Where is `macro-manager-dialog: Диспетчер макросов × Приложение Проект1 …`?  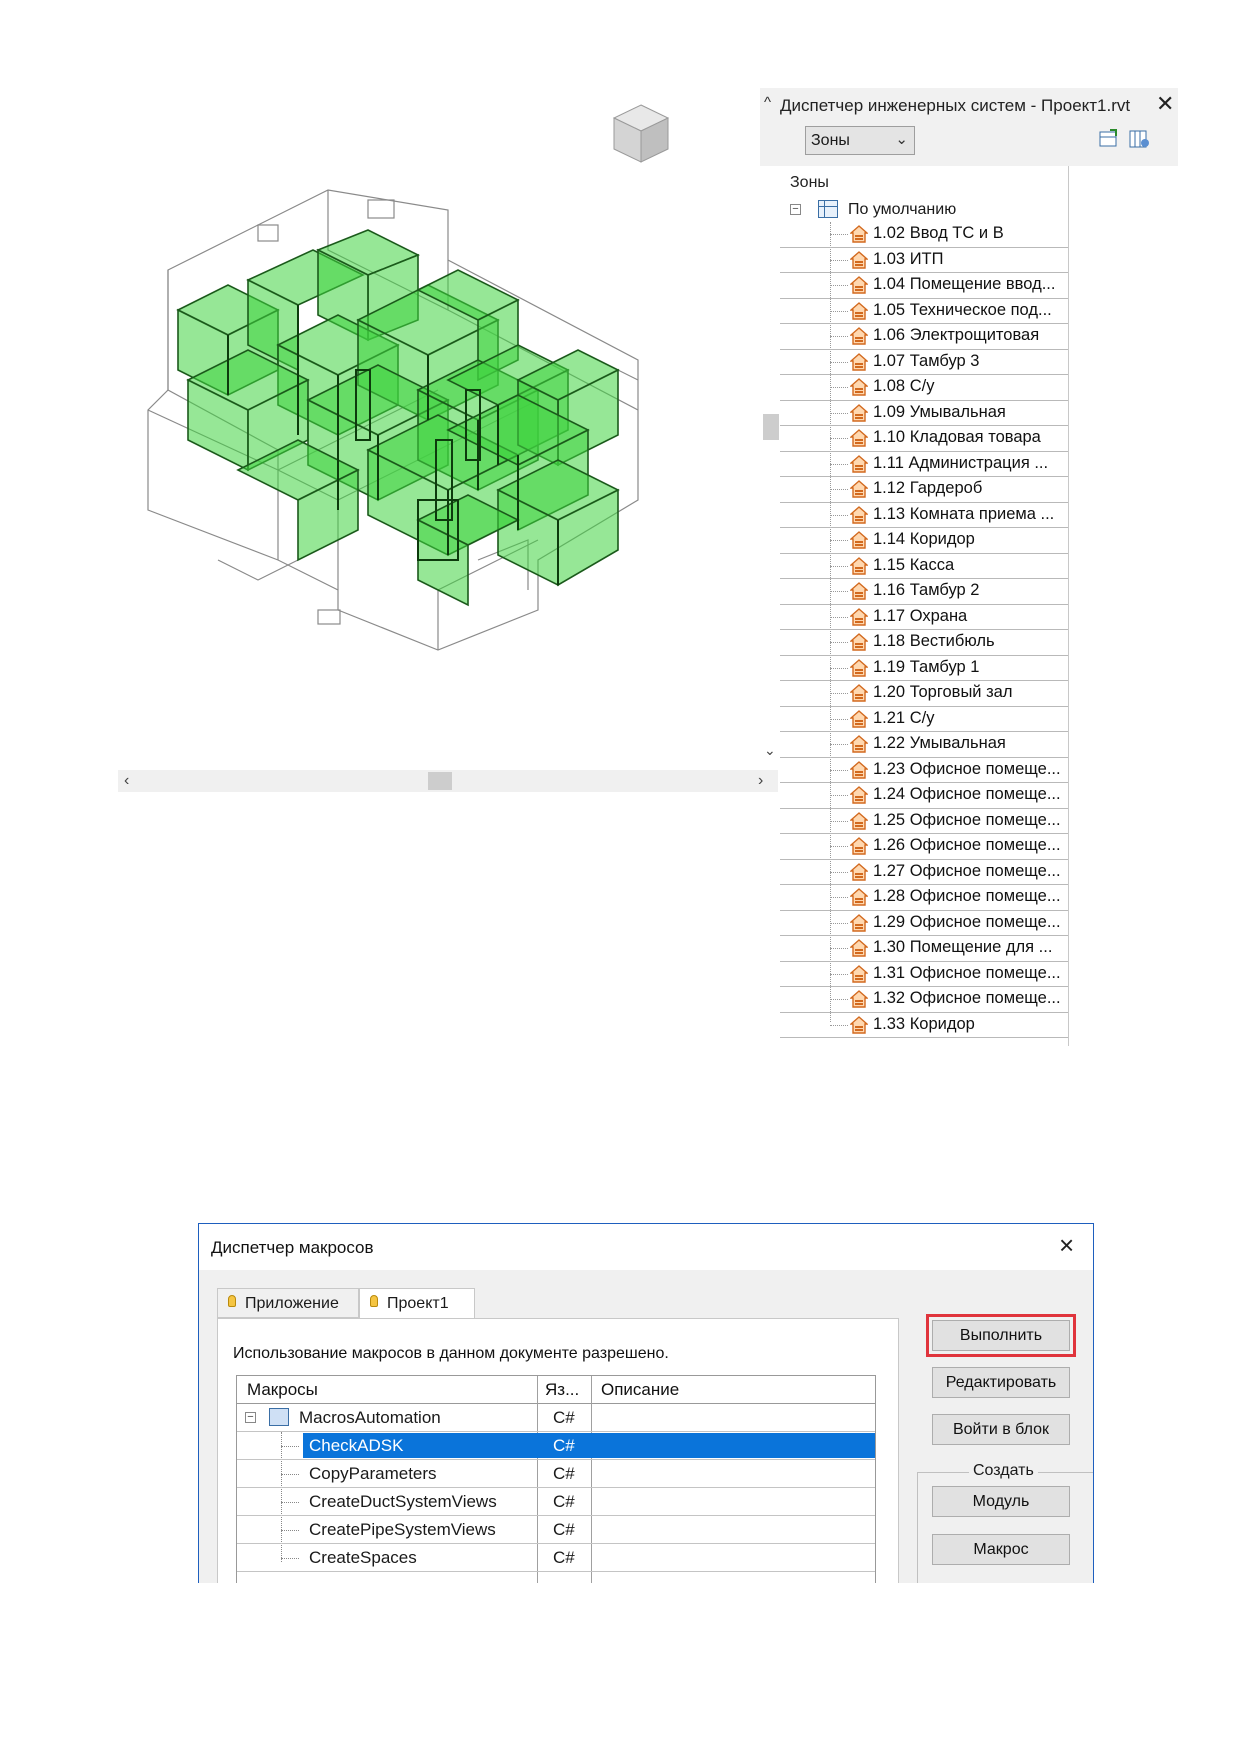
macro-manager-dialog: Диспетчер макросов × Приложение Проект1 … is located at coordinates (646, 1403).